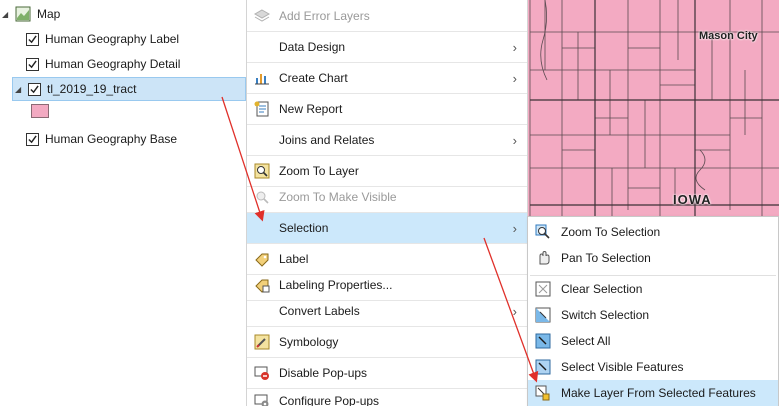 The height and width of the screenshot is (406, 779). I want to click on layer-name: Human Geography Base, so click(111, 139).